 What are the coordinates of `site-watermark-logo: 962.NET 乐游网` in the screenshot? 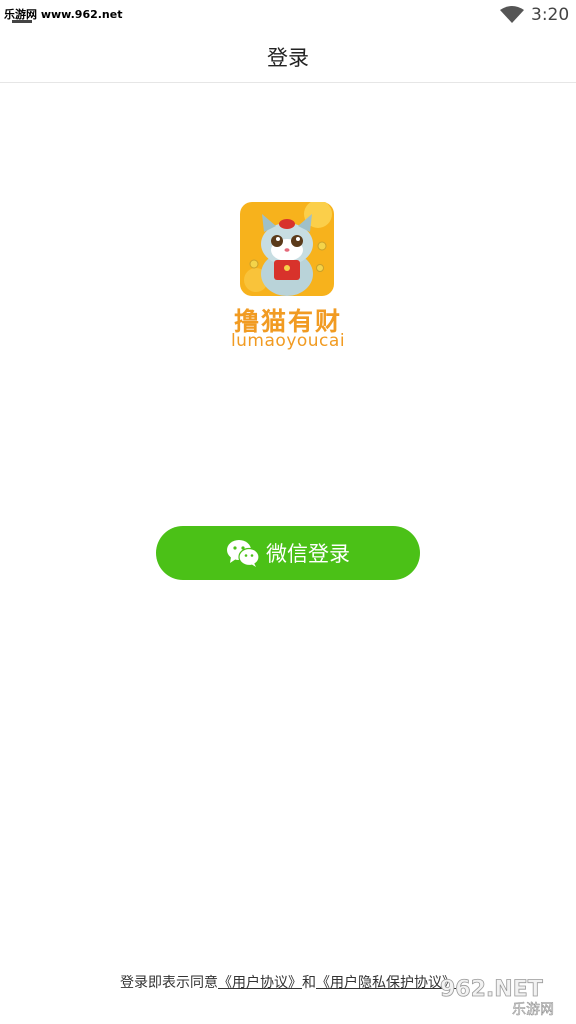 It's located at (497, 997).